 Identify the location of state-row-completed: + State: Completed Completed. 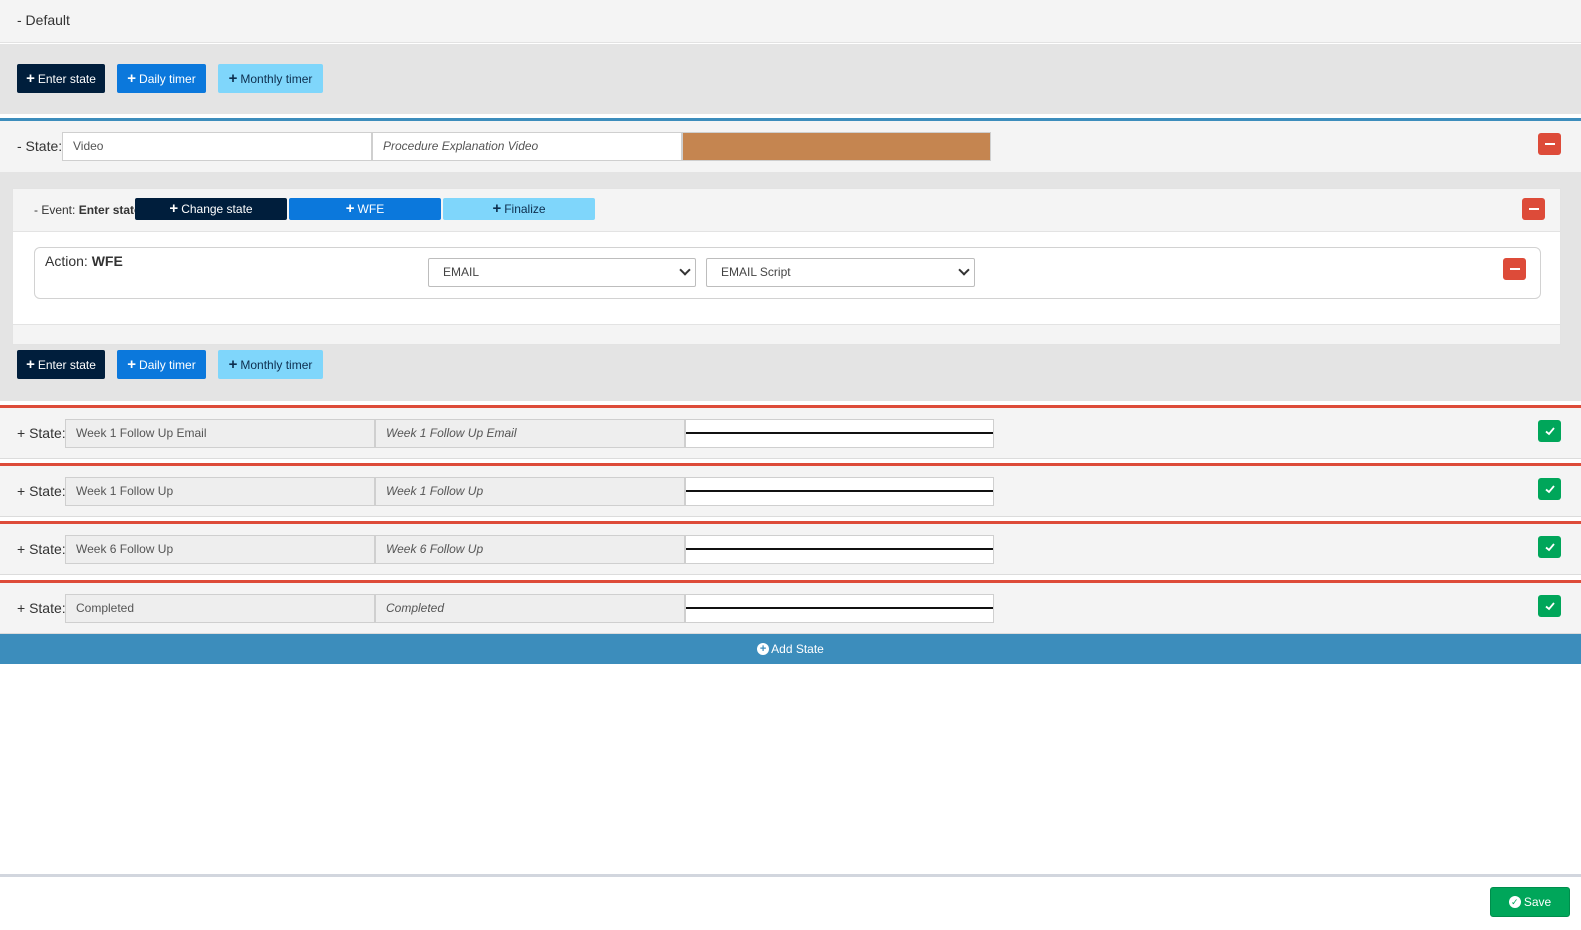
(790, 607).